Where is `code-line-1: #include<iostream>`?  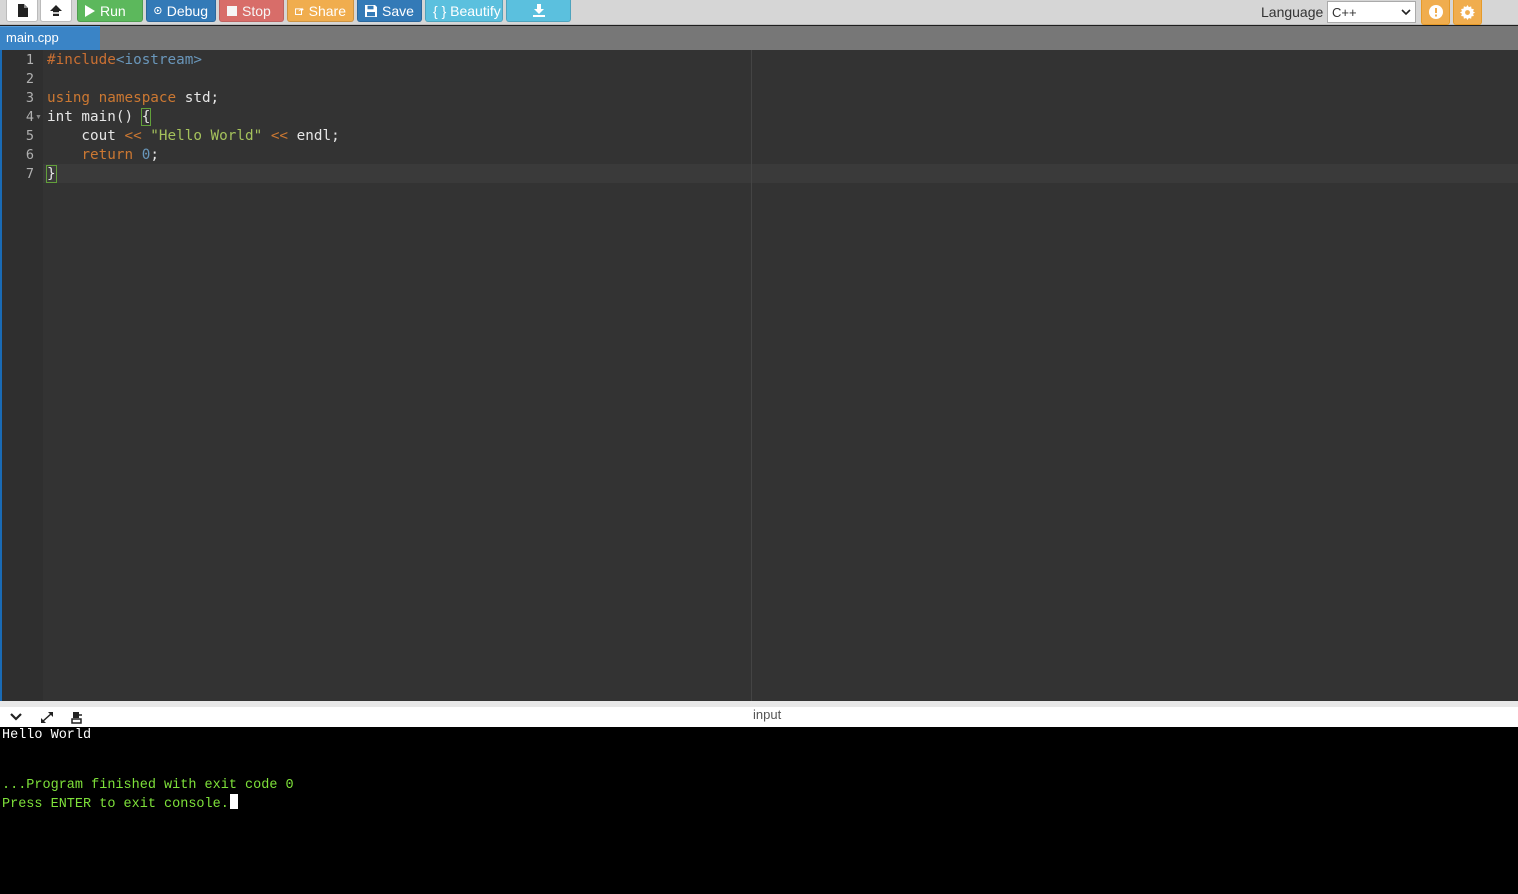 code-line-1: #include<iostream> is located at coordinates (124, 60).